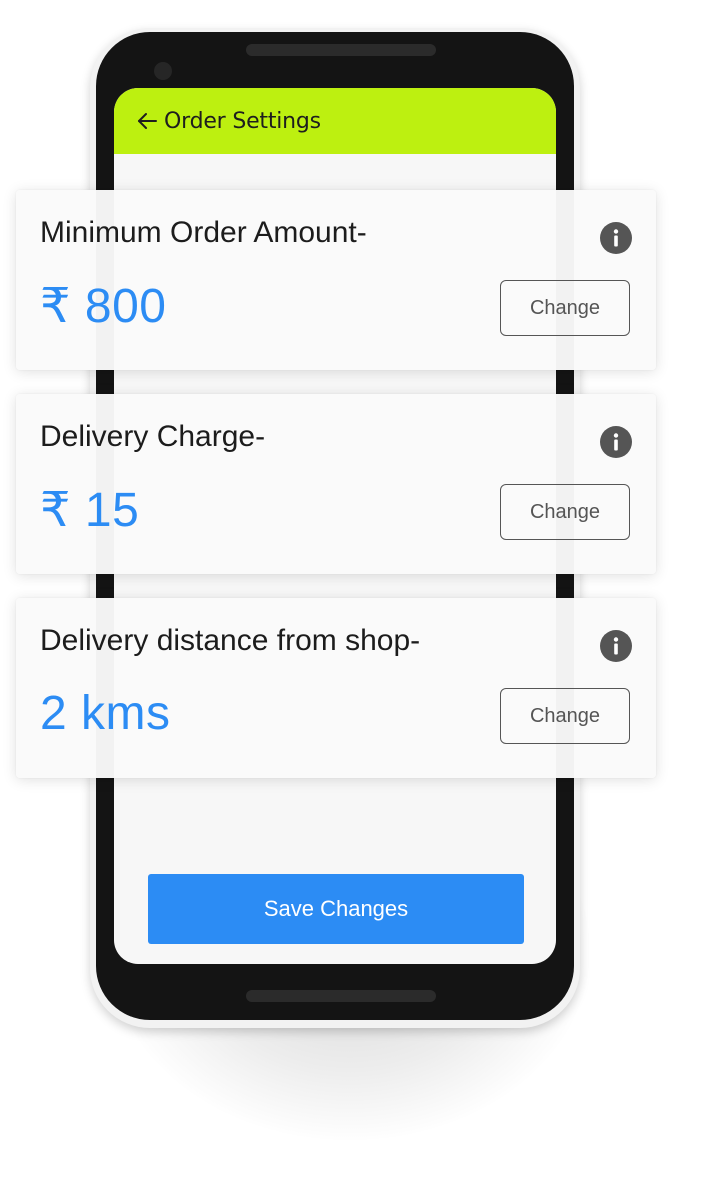 This screenshot has width=702, height=1199. Describe the element at coordinates (105, 713) in the screenshot. I see `setting-value: 2 kms` at that location.